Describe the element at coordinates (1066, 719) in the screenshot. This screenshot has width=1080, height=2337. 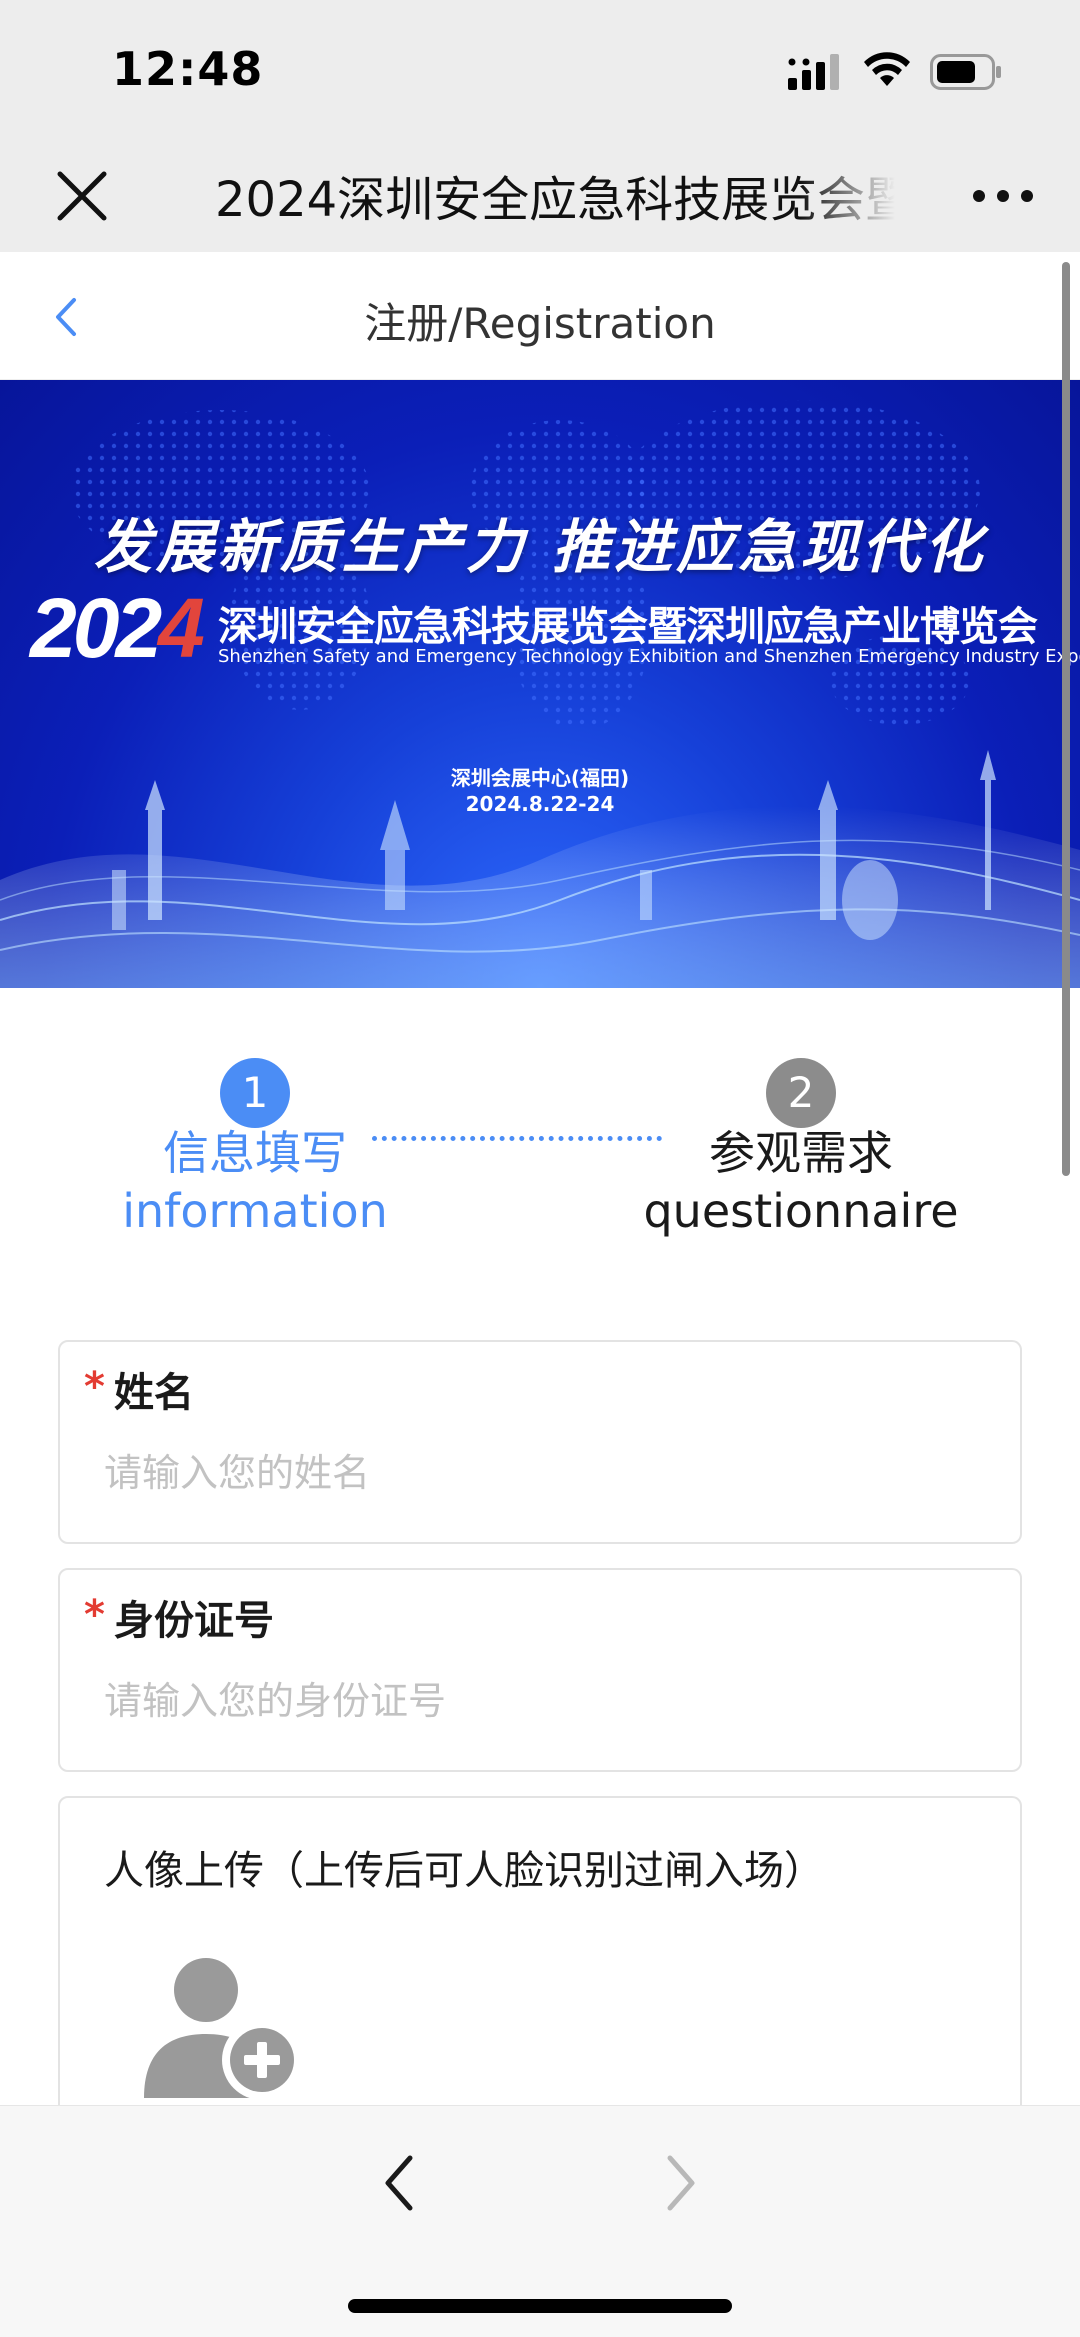
I see `scrollbar` at that location.